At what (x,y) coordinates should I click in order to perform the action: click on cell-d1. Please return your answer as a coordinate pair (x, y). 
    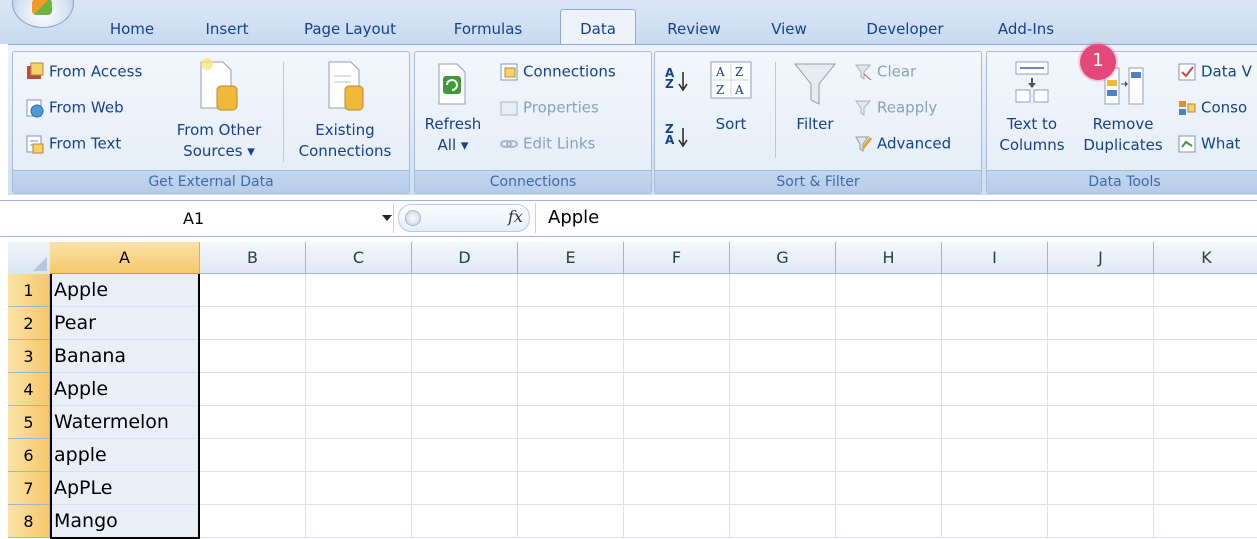
    Looking at the image, I should click on (465, 290).